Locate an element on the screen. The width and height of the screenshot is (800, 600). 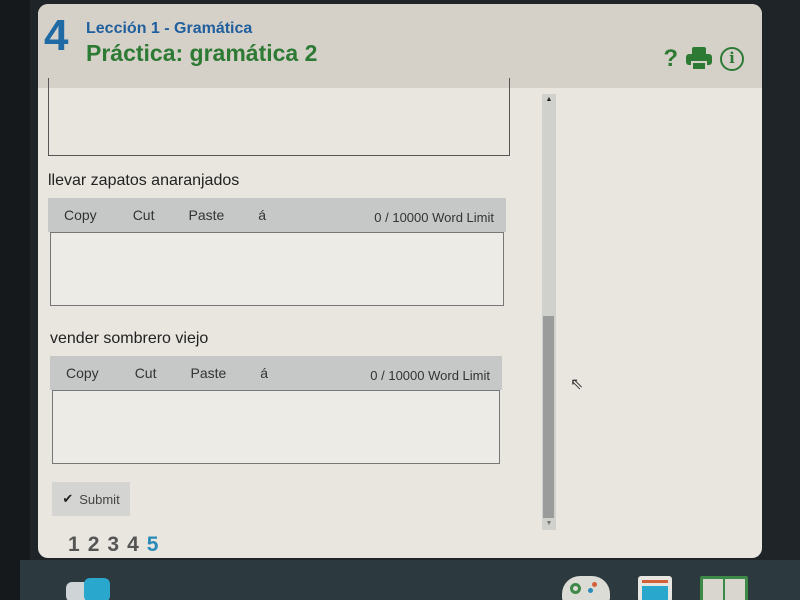
page-link: 1 is located at coordinates (74, 545).